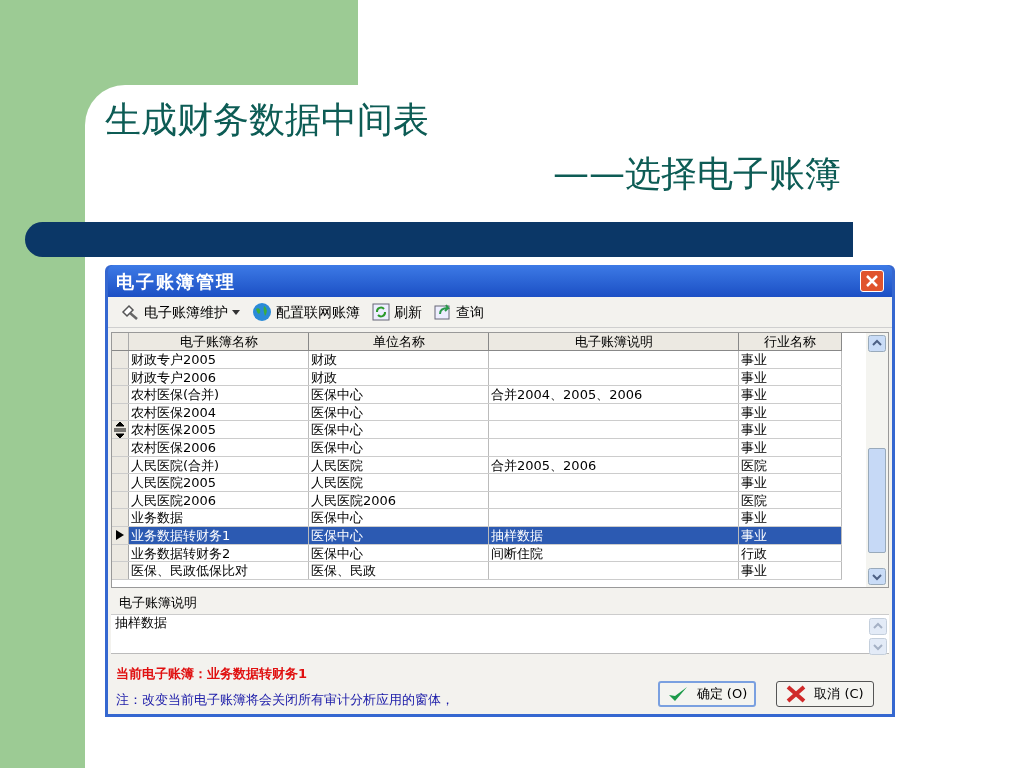  I want to click on table-cell: 农村医保2006, so click(174, 447).